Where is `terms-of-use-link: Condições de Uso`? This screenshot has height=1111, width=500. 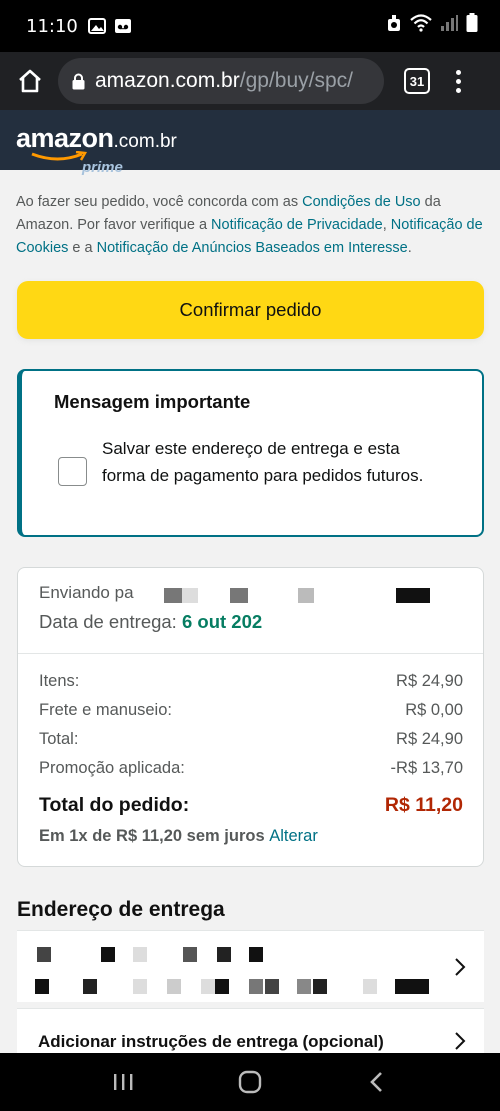 terms-of-use-link: Condições de Uso is located at coordinates (361, 202).